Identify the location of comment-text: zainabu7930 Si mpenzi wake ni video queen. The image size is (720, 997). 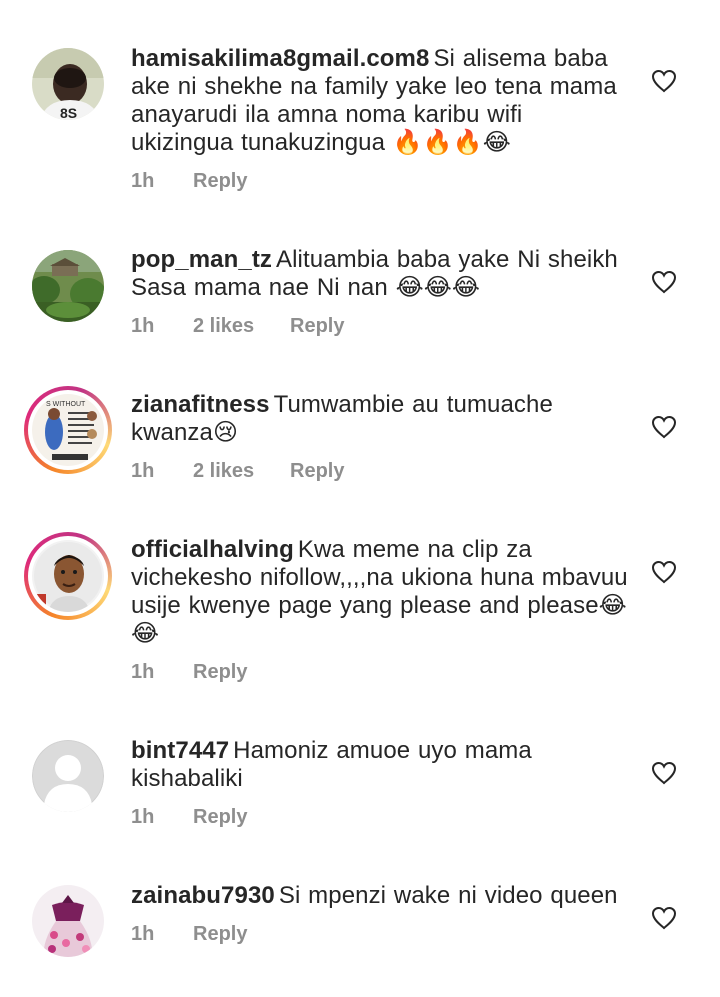
(381, 896).